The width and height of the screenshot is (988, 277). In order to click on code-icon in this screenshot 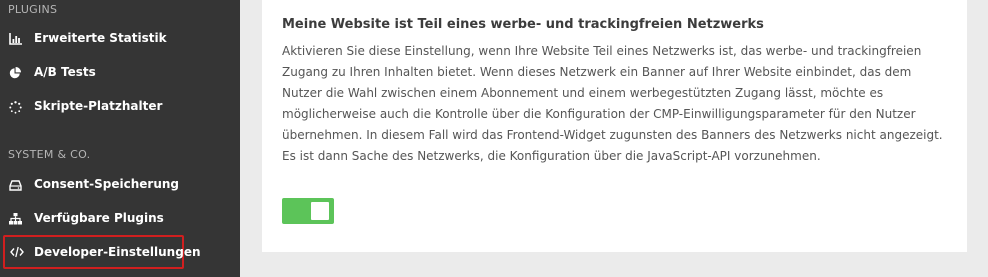, I will do `click(17, 252)`.